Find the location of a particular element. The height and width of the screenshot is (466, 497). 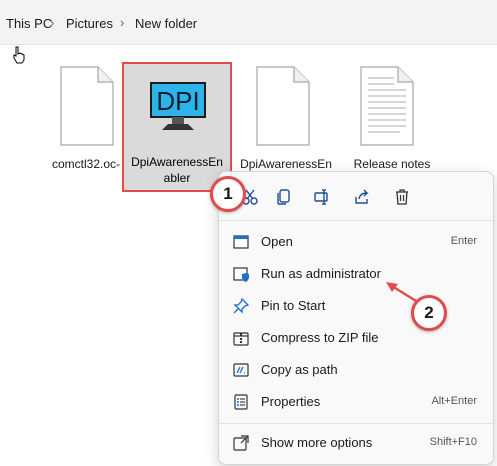

menu-item-label: Run as administrator is located at coordinates (321, 273).